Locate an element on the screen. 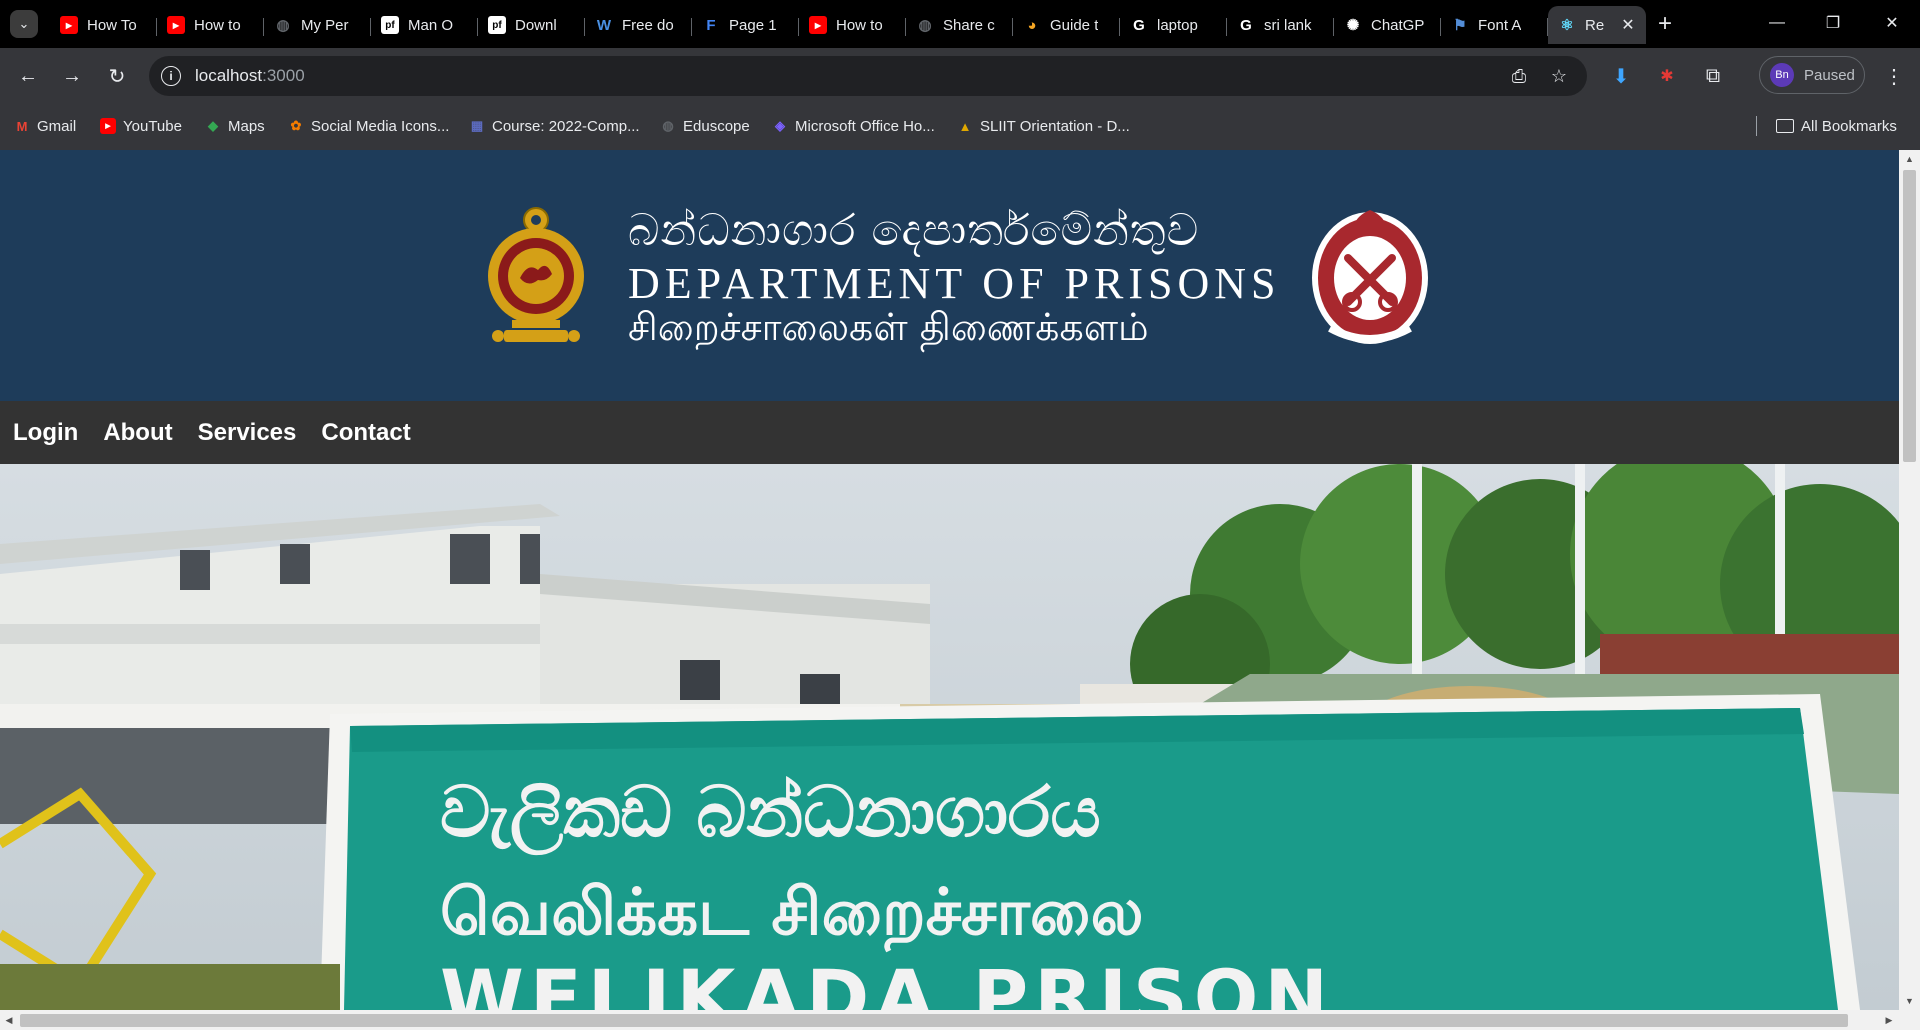  browser-tab: F Page 1 is located at coordinates (745, 25).